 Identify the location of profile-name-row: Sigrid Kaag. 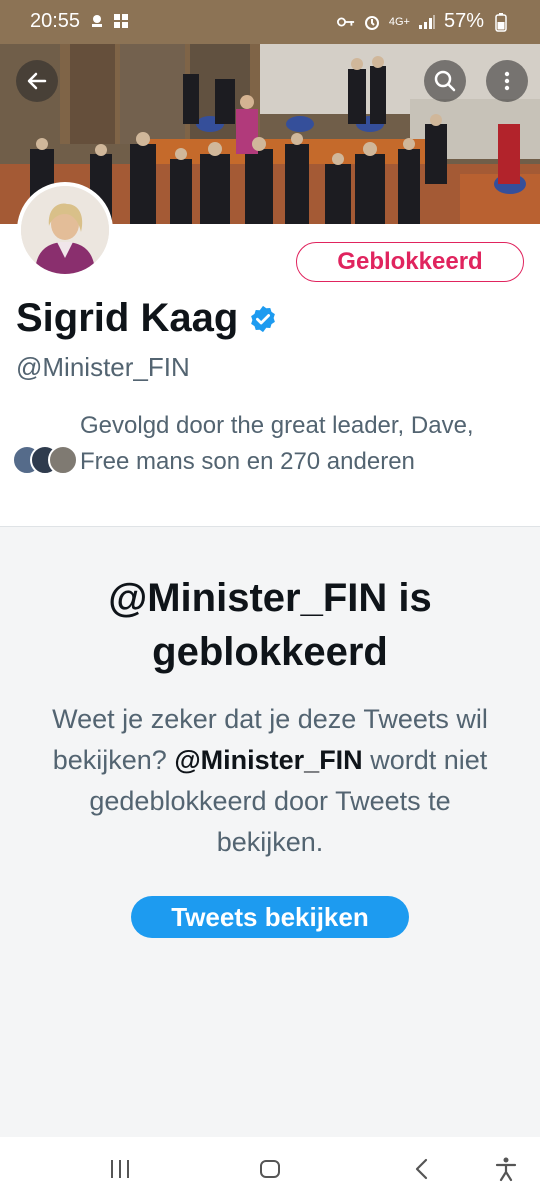
(147, 318).